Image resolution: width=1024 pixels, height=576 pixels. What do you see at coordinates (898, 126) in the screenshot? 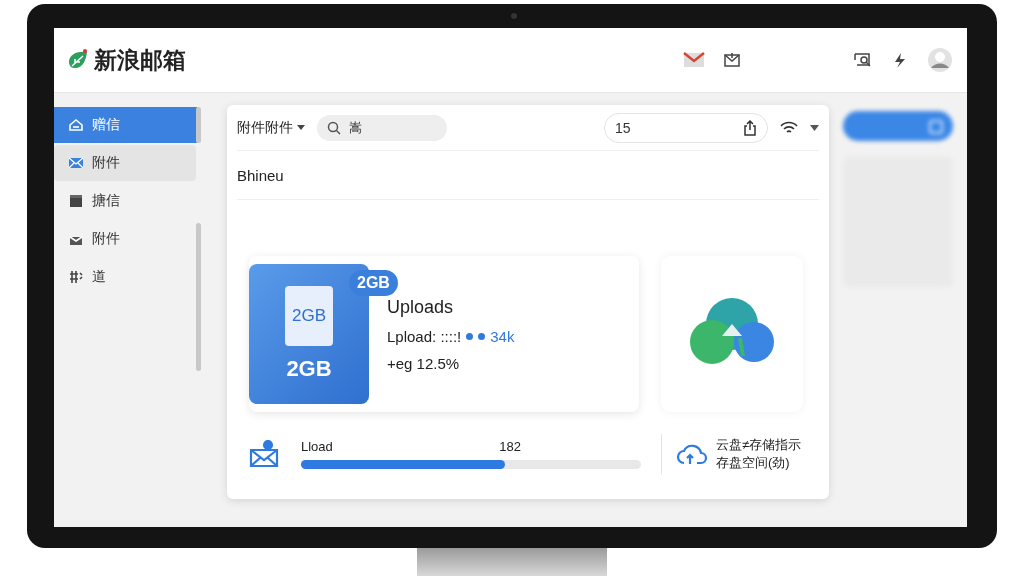
I see `compose-button` at bounding box center [898, 126].